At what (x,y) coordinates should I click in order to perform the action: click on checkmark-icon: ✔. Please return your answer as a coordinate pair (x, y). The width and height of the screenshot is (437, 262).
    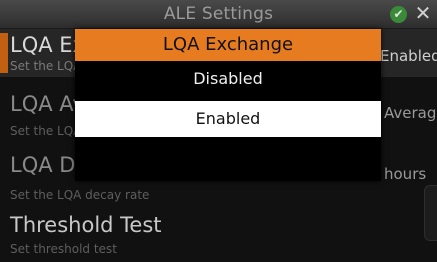
    Looking at the image, I should click on (398, 14).